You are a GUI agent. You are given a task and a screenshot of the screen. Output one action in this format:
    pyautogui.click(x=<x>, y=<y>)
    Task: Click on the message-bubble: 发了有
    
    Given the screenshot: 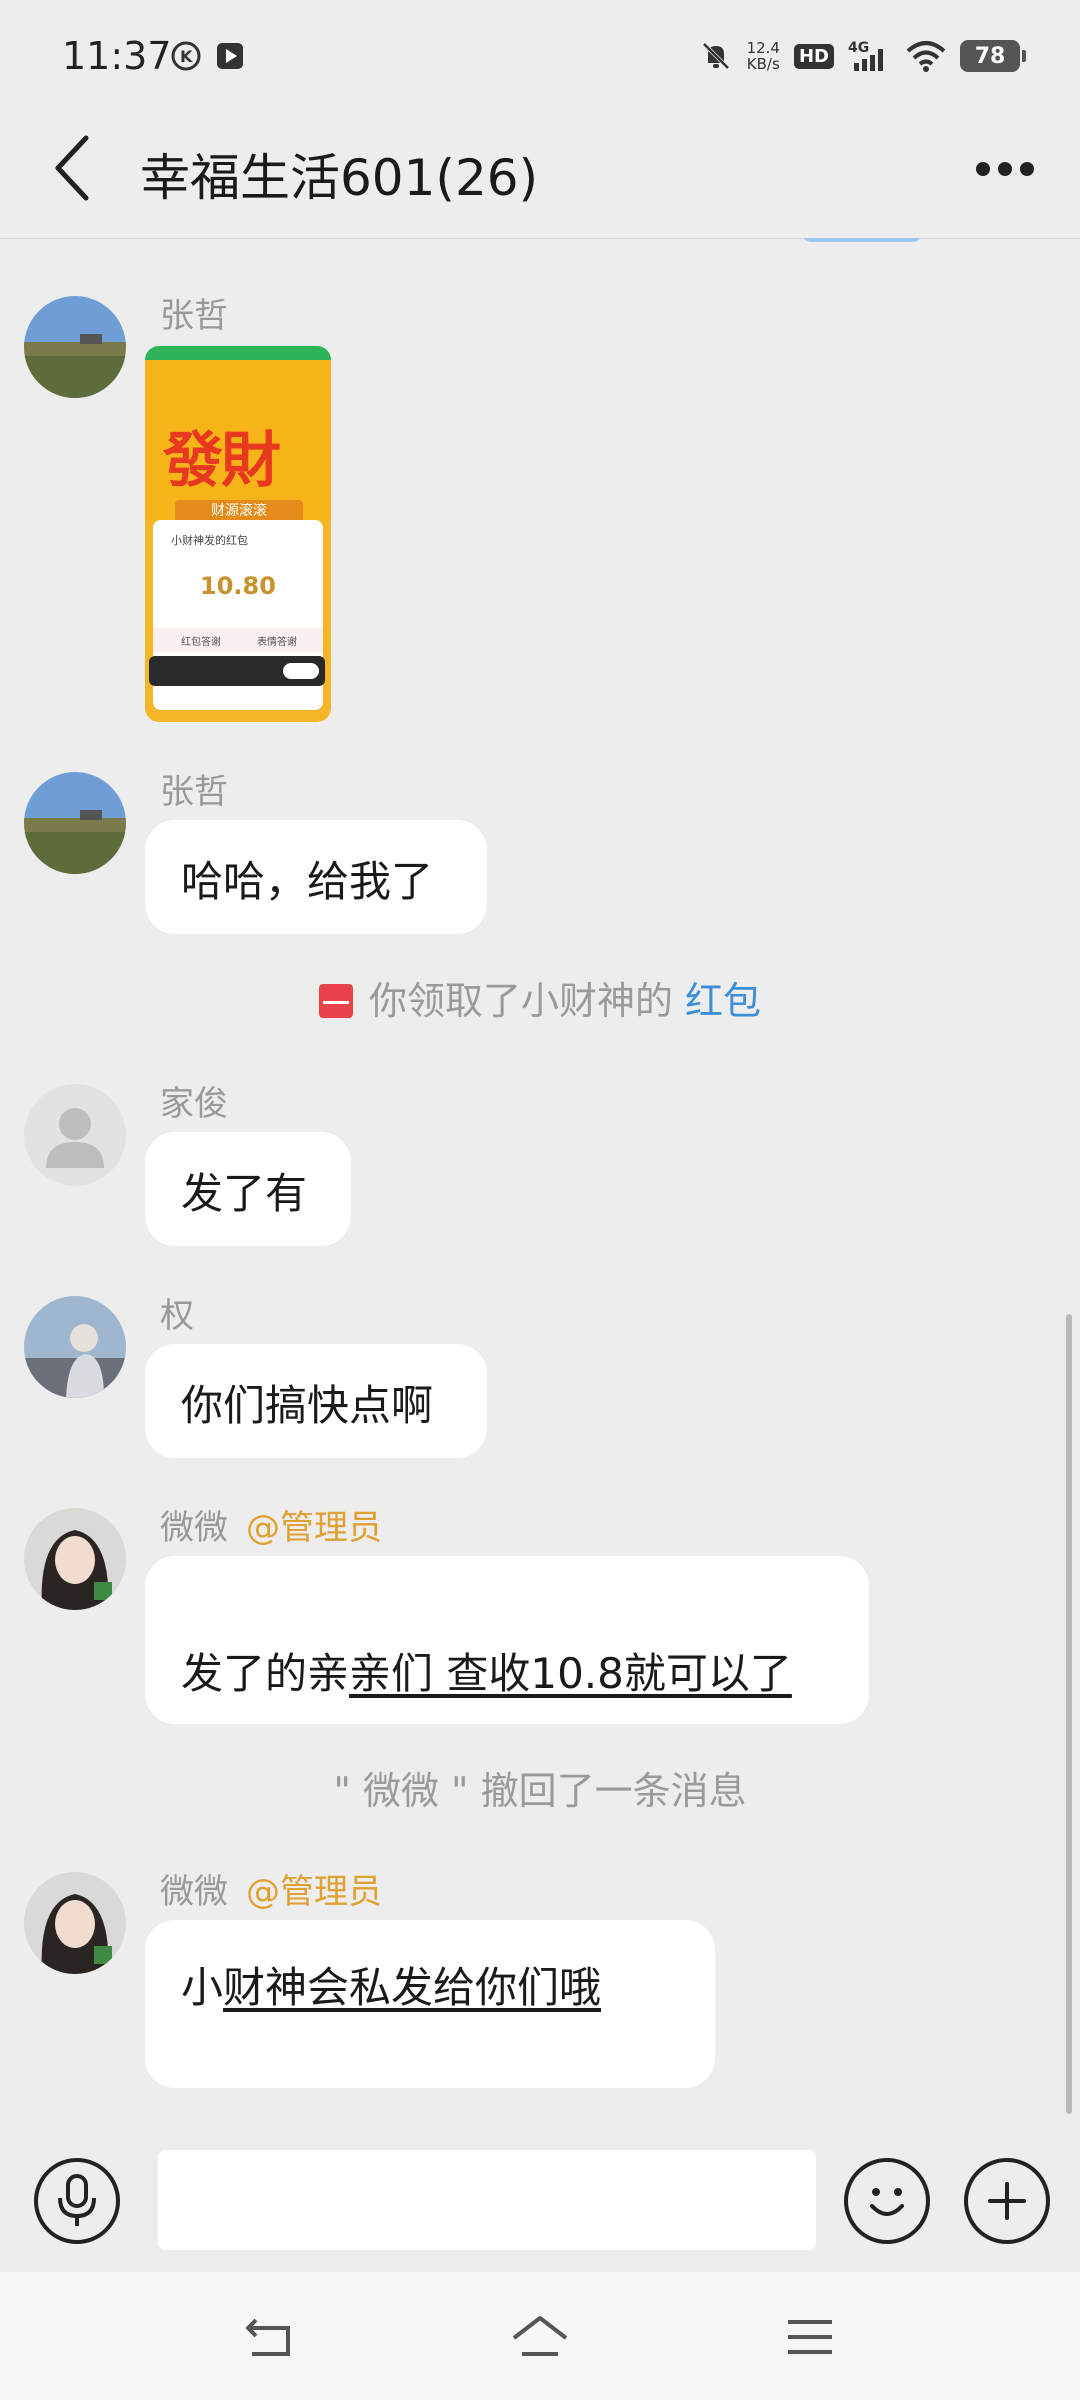 What is the action you would take?
    pyautogui.click(x=248, y=1189)
    